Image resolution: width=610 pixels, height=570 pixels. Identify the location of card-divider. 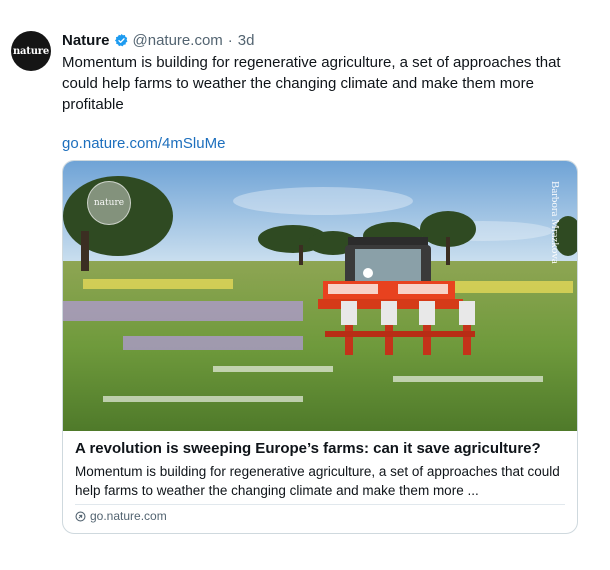
(320, 504).